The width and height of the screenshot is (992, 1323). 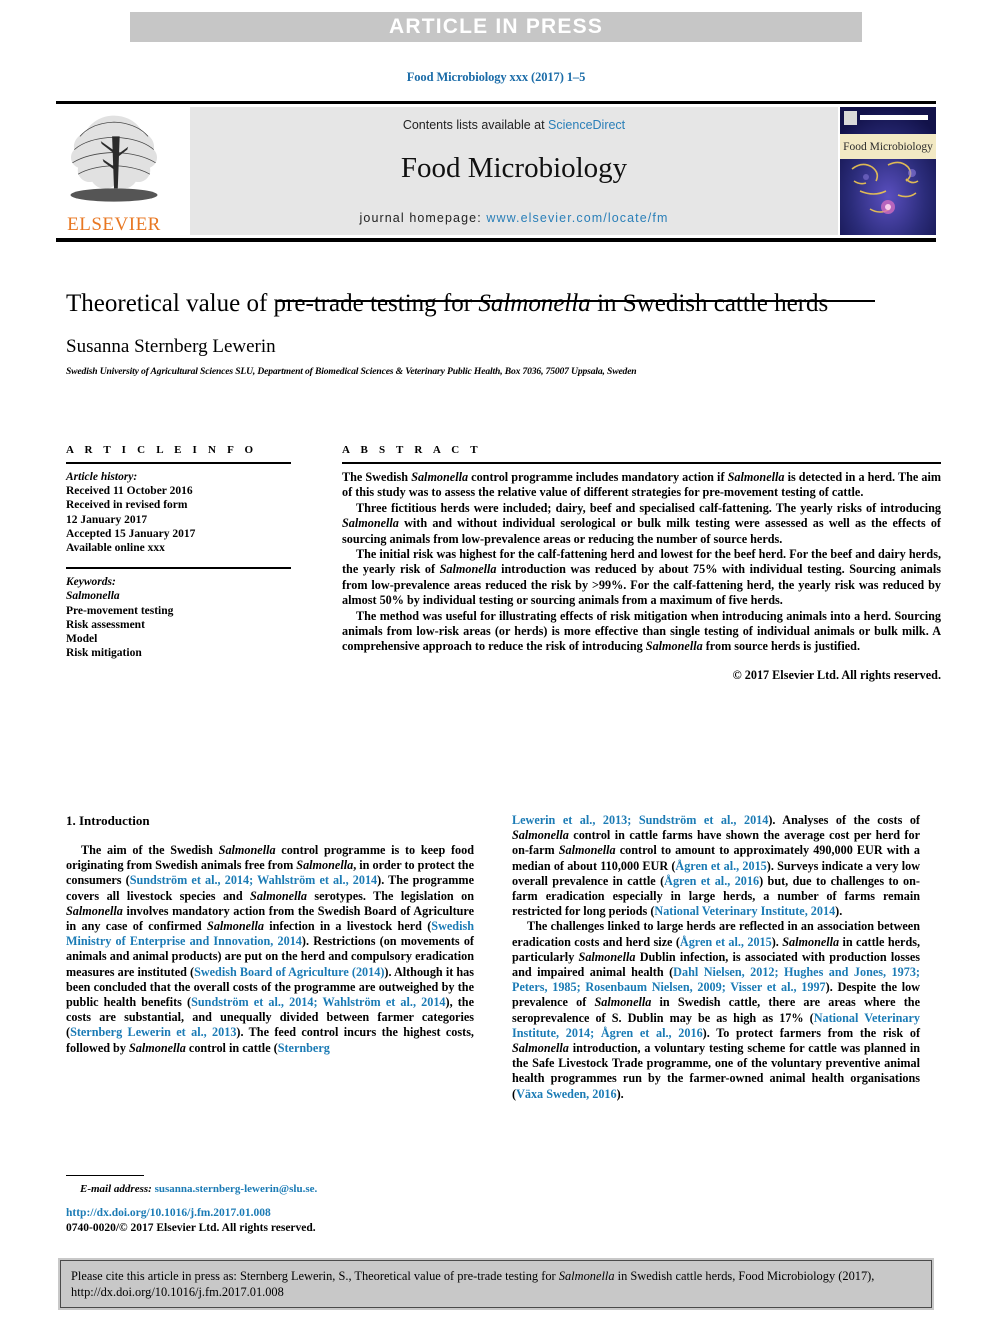 What do you see at coordinates (114, 224) in the screenshot?
I see `elsevier-wordmark: ELSEVIER` at bounding box center [114, 224].